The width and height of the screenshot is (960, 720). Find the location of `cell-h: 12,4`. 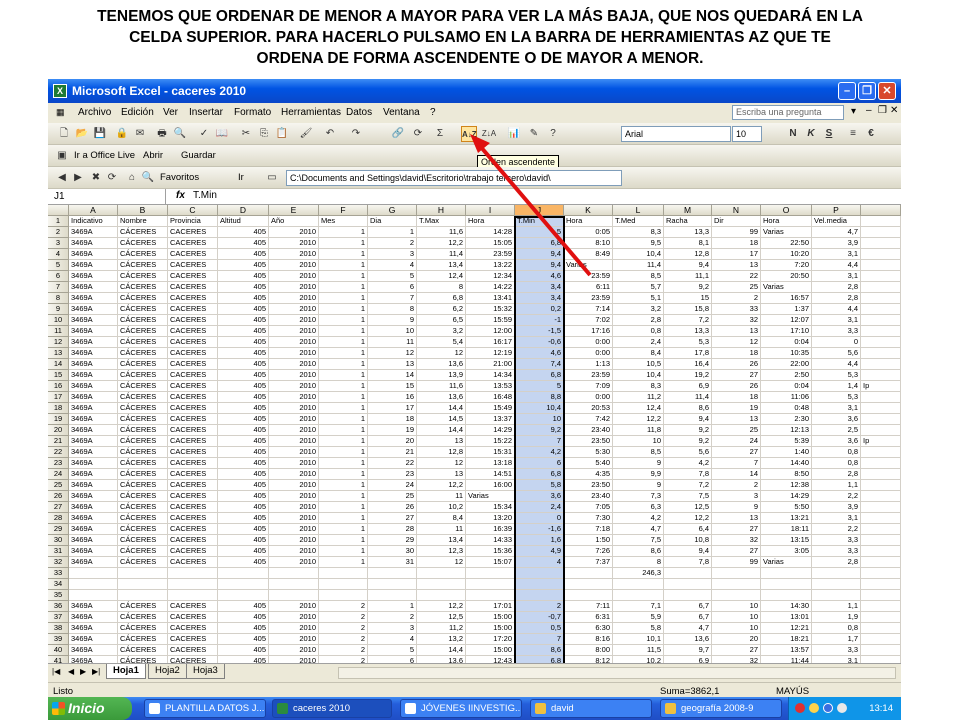

cell-h: 12,4 is located at coordinates (441, 276).